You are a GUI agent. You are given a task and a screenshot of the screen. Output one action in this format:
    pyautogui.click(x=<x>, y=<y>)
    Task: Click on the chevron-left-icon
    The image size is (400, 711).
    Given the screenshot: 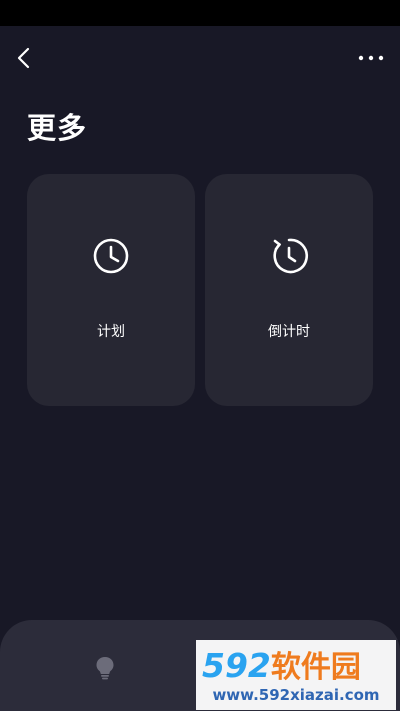 What is the action you would take?
    pyautogui.click(x=23, y=58)
    